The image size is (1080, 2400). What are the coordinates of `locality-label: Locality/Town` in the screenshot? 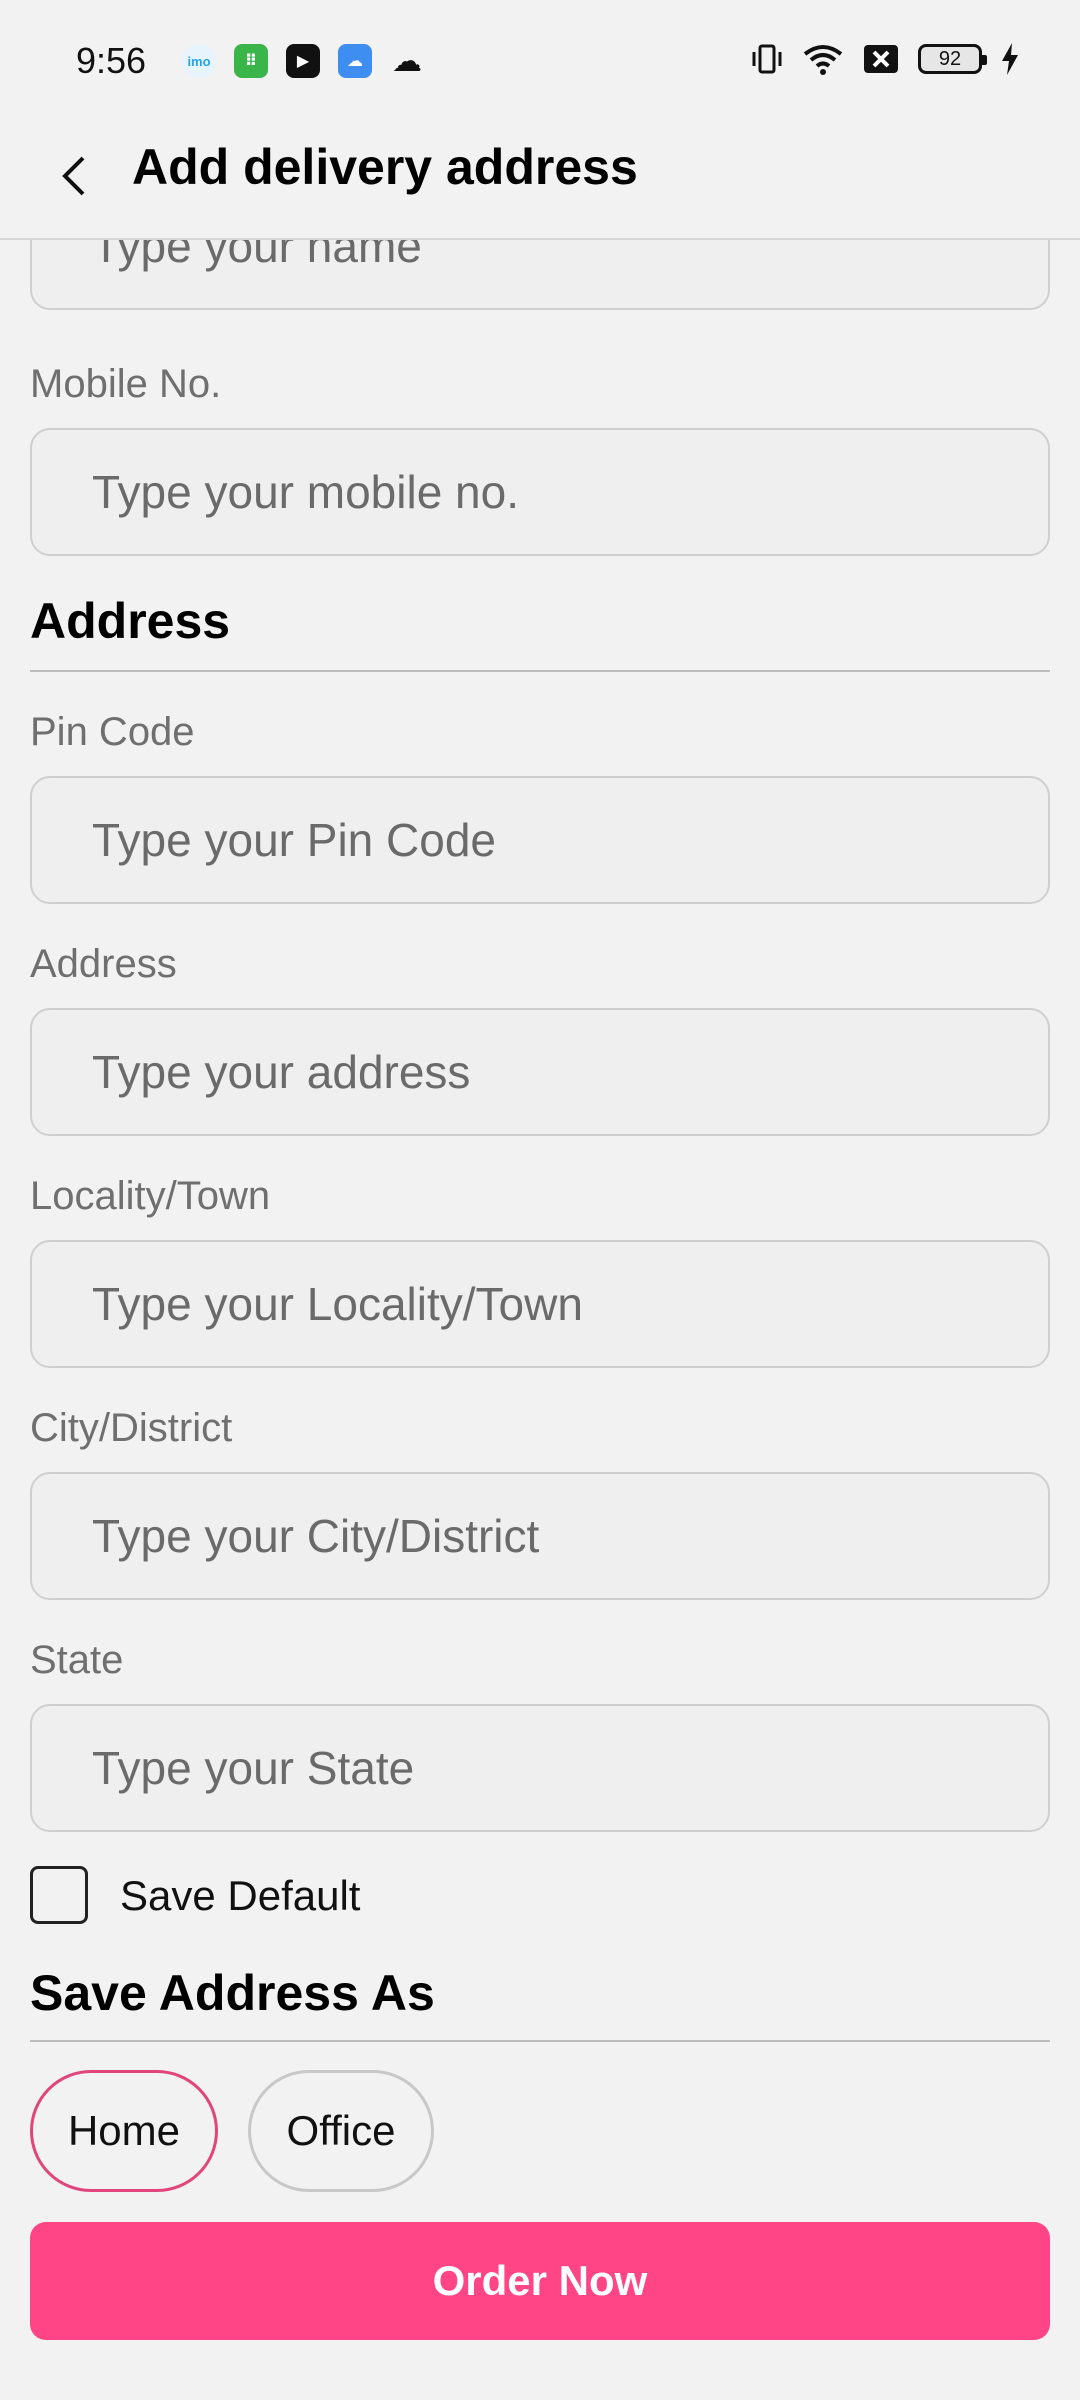 It's located at (150, 1196).